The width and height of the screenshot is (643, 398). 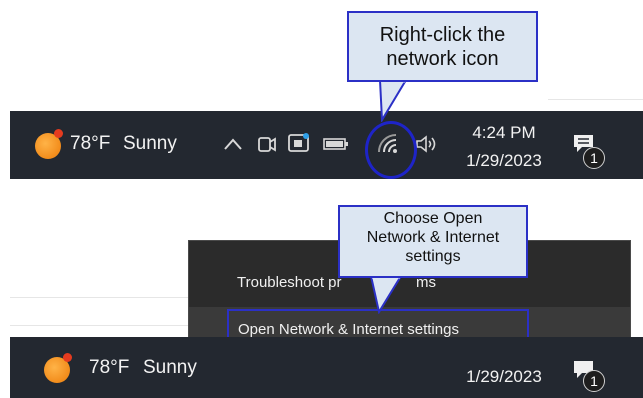 I want to click on instruction-callout-bottom: Choose Open Network & Internet settings, so click(x=433, y=241).